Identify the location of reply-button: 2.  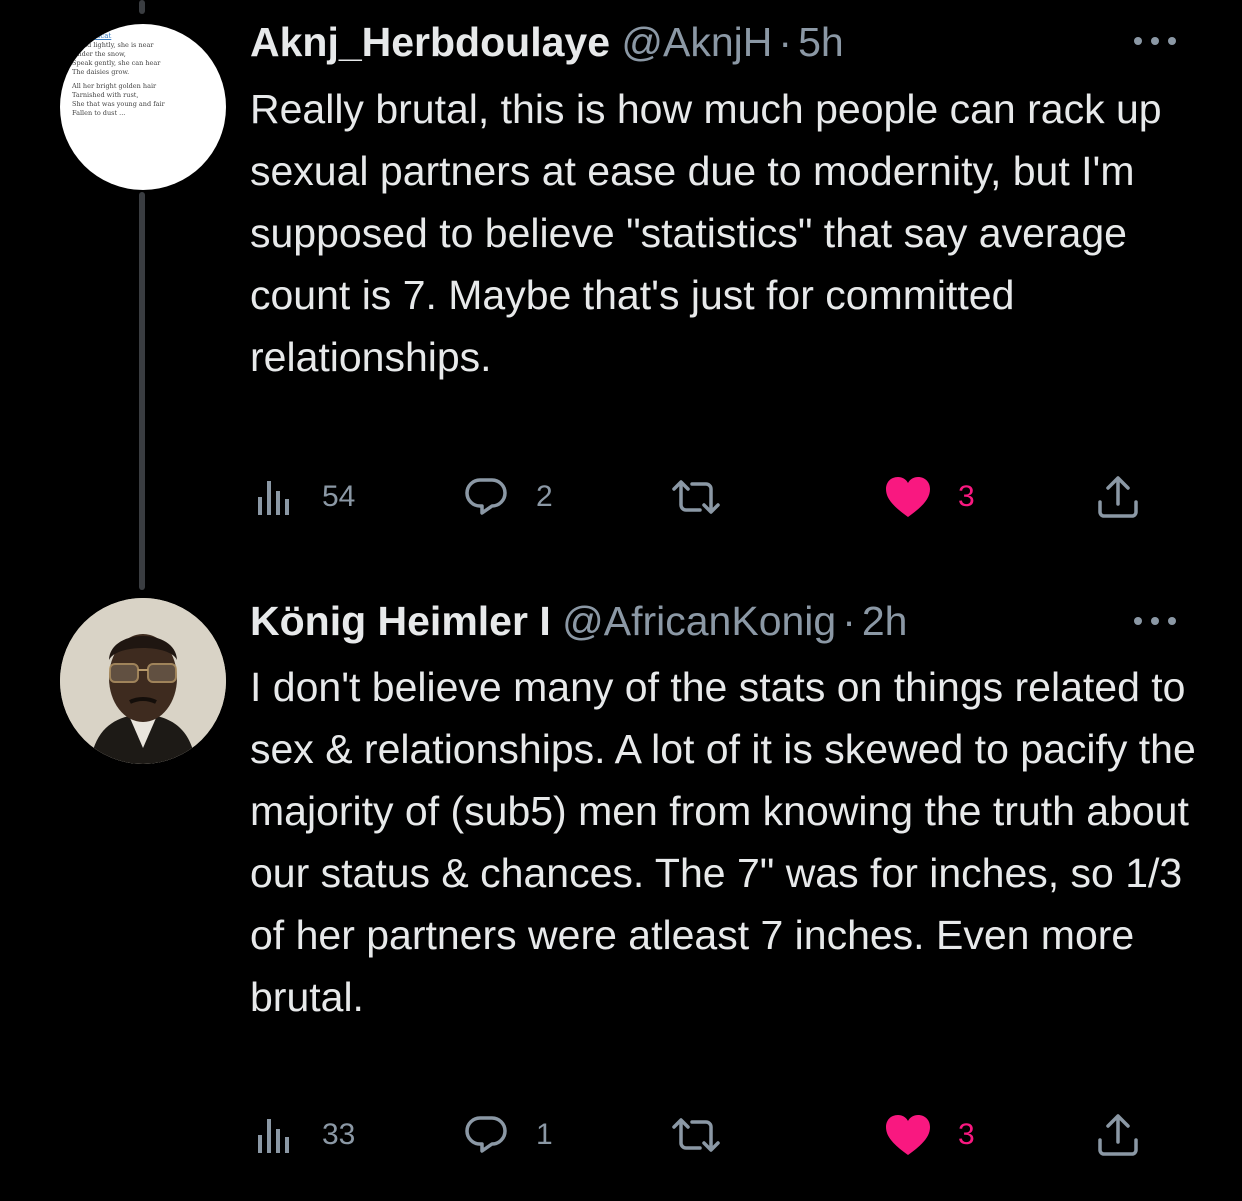
(508, 497).